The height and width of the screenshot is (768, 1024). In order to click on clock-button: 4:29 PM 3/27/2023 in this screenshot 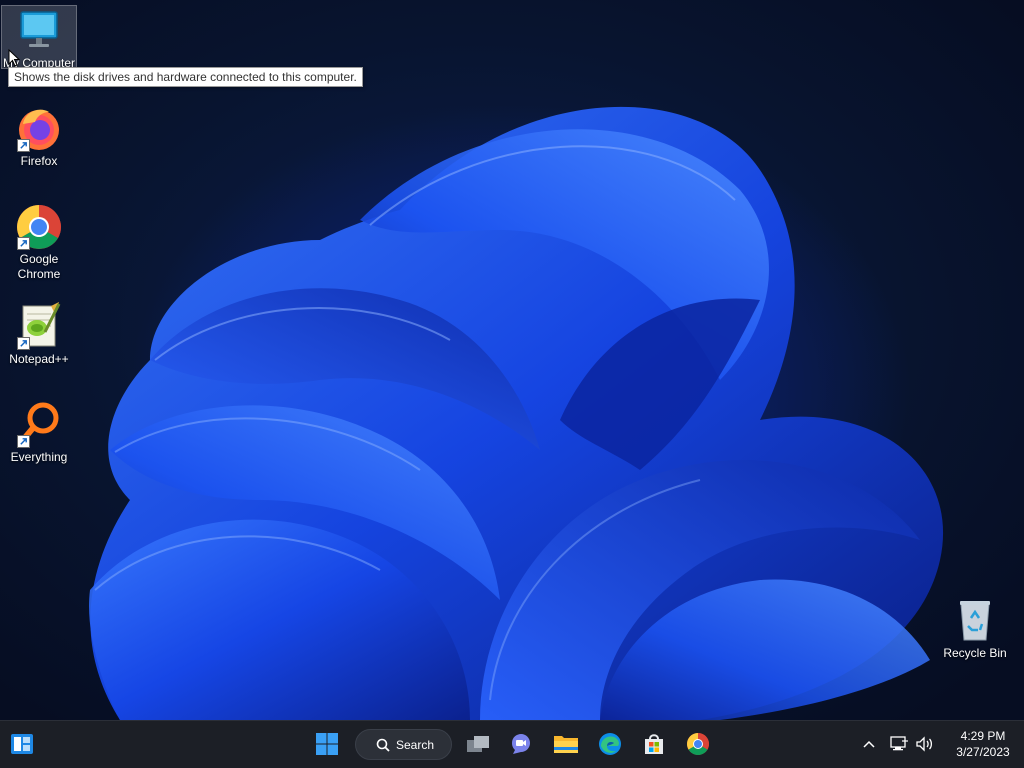, I will do `click(983, 744)`.